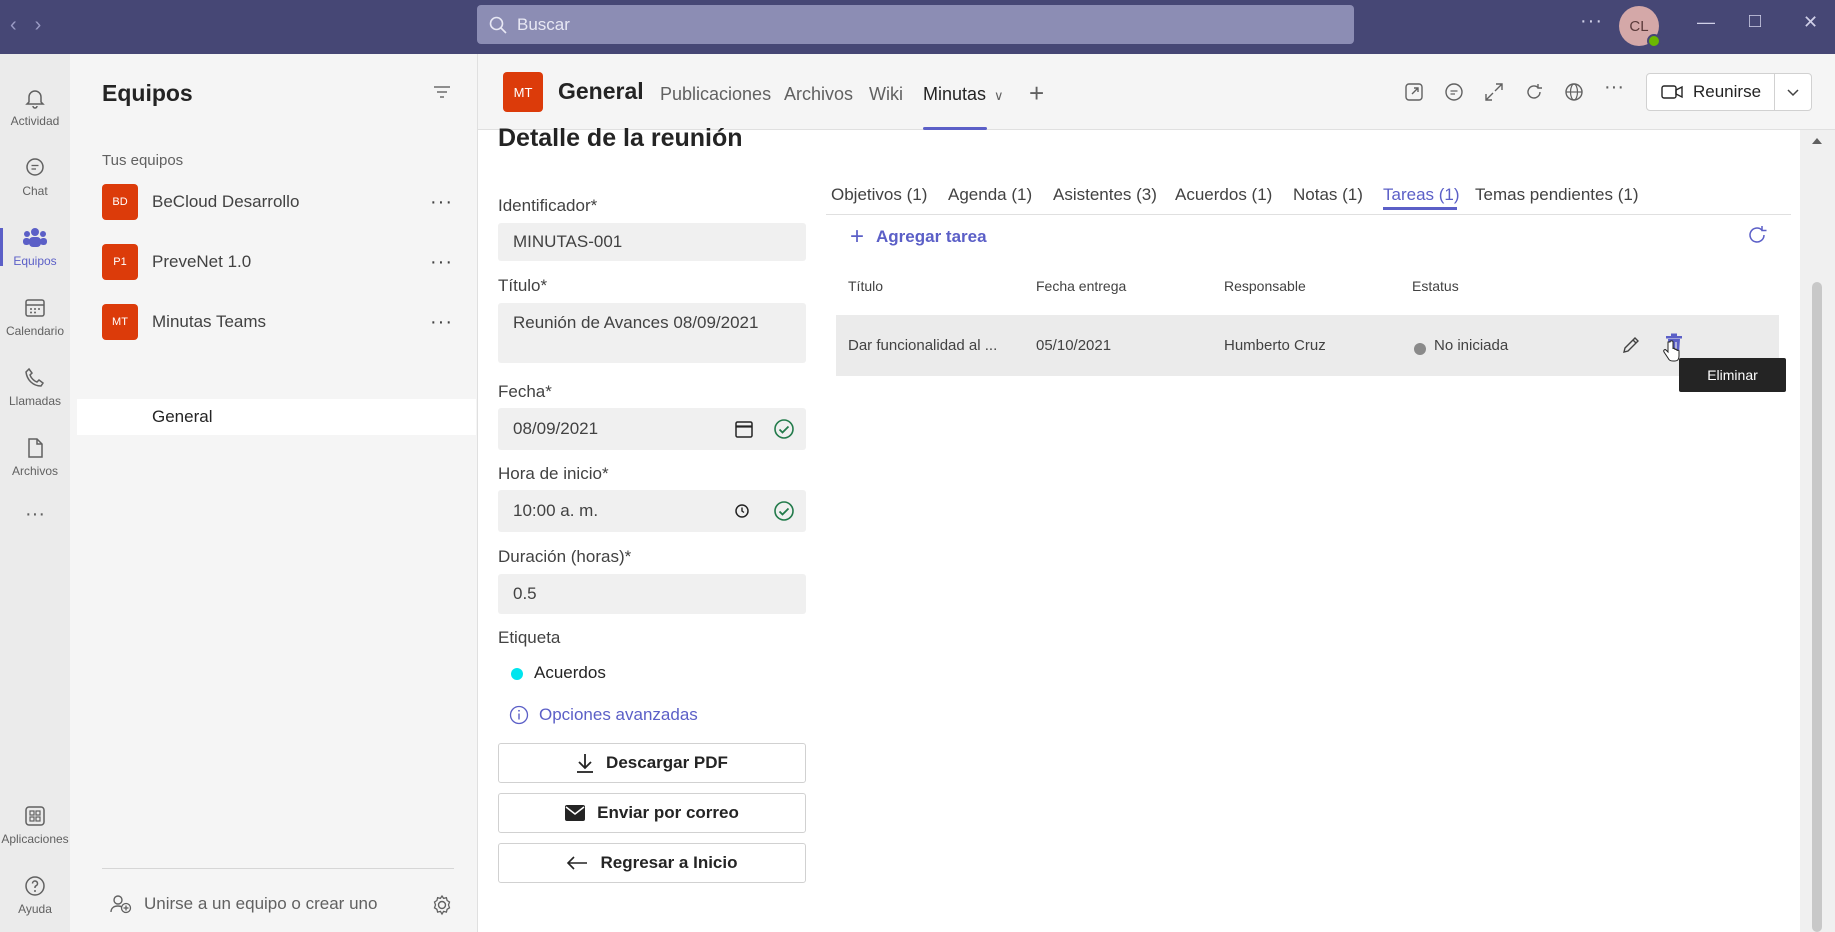 The image size is (1835, 932). I want to click on rail-item-llamadas: Llamadas, so click(35, 387).